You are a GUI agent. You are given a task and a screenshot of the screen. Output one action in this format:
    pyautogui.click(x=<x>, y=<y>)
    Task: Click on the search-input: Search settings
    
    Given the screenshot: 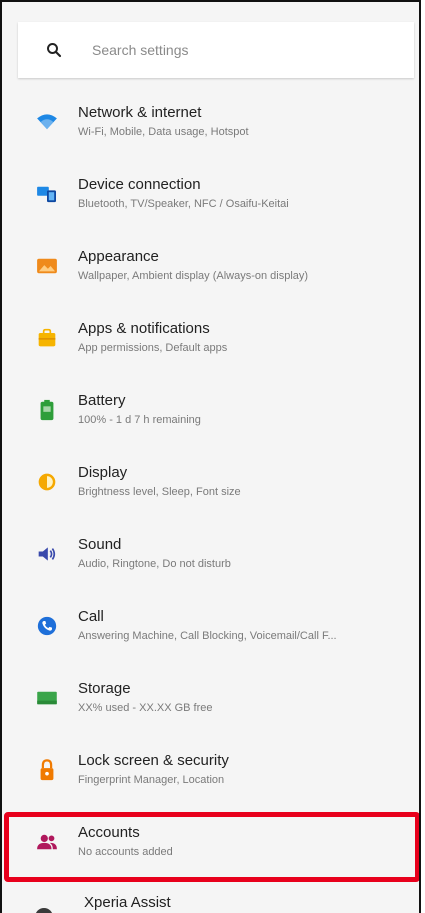 What is the action you would take?
    pyautogui.click(x=140, y=50)
    